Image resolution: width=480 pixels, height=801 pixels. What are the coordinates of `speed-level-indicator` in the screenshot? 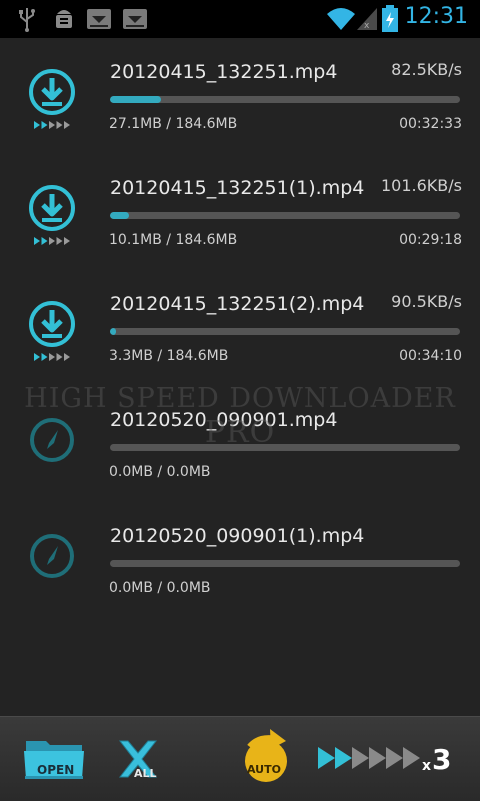 It's located at (374, 758).